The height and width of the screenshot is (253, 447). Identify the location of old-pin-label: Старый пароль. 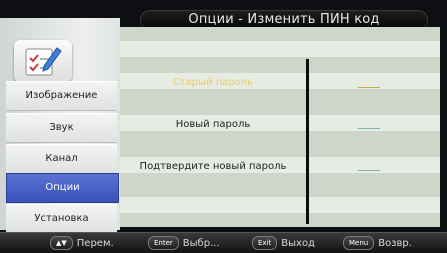
(213, 82).